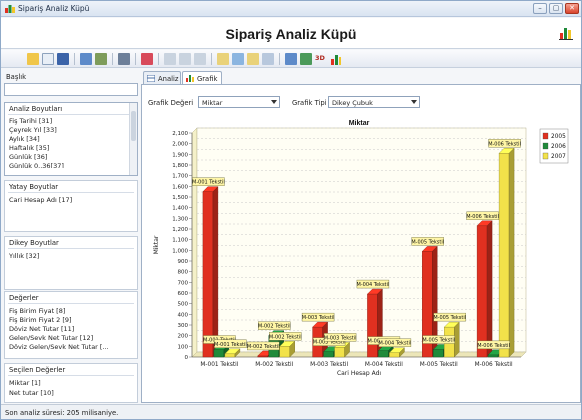 The width and height of the screenshot is (582, 420). What do you see at coordinates (540, 8) in the screenshot?
I see `minimize-button: –` at bounding box center [540, 8].